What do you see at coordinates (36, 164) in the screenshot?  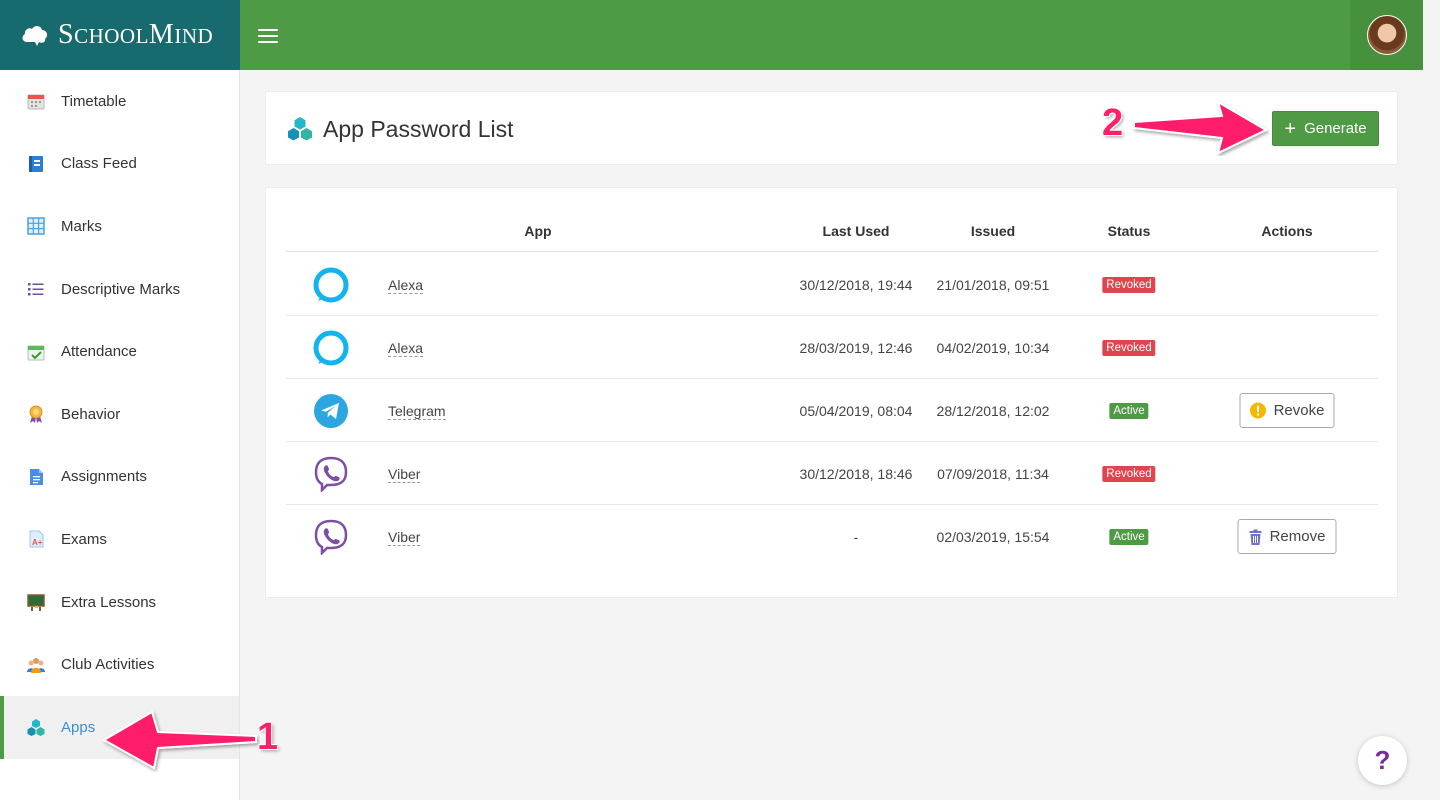 I see `feed-book-icon` at bounding box center [36, 164].